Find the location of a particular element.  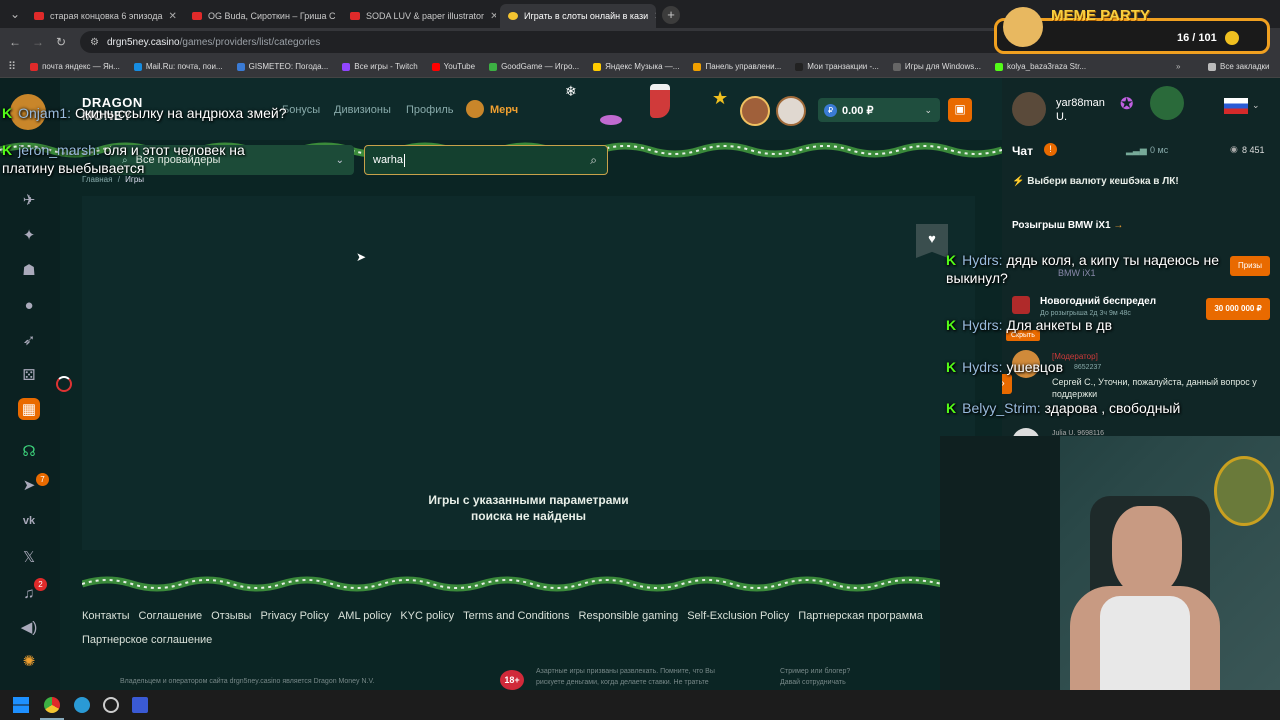

nav-profile: Профиль is located at coordinates (430, 110).